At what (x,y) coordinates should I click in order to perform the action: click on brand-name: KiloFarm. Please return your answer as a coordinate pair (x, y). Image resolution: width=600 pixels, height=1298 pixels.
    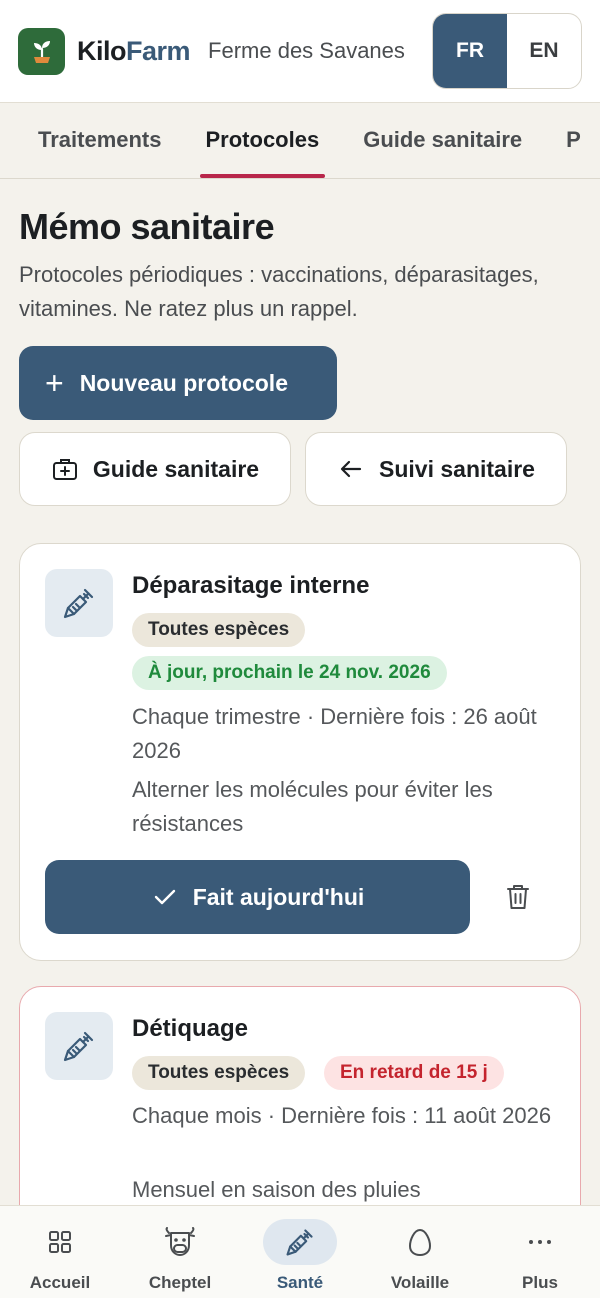
    Looking at the image, I should click on (134, 51).